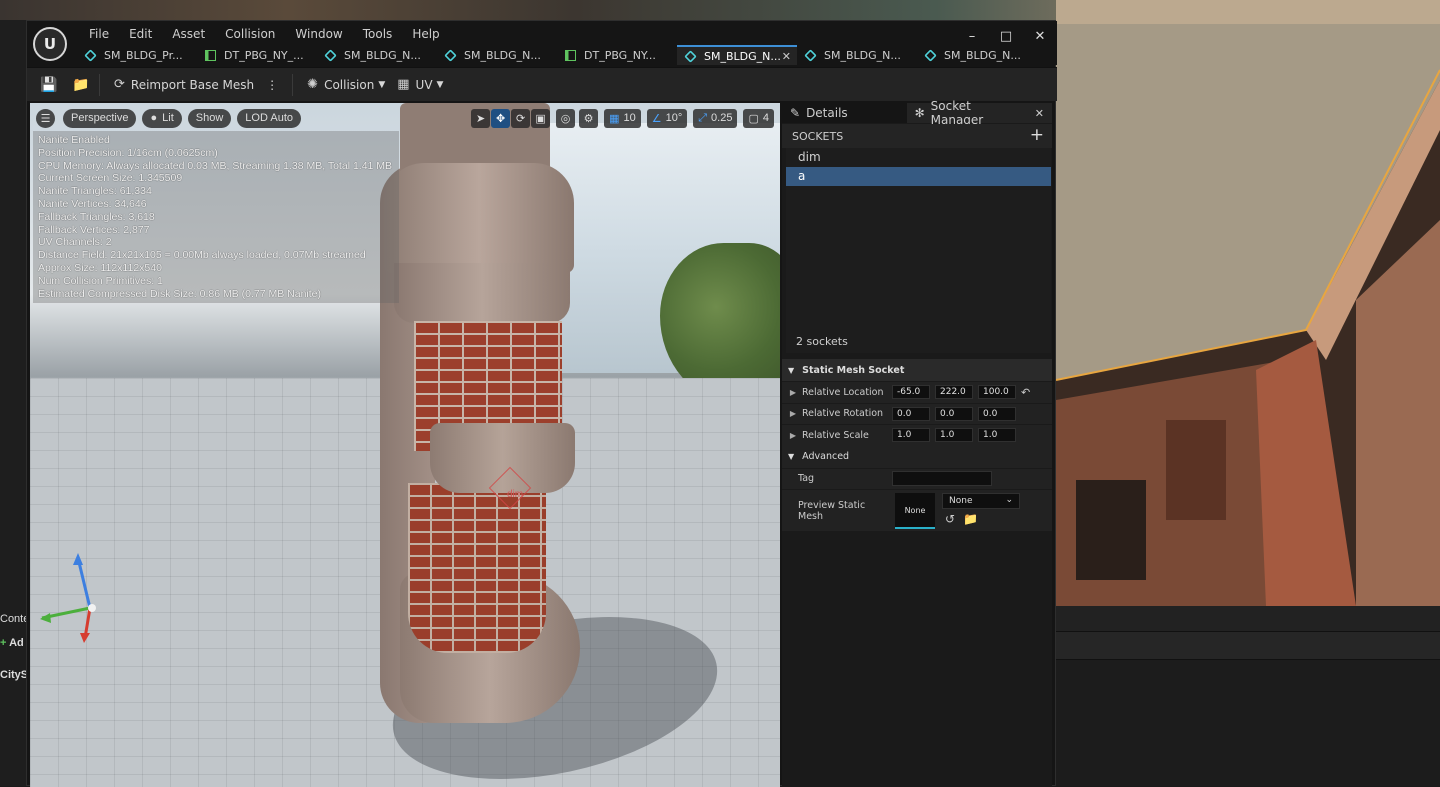 The width and height of the screenshot is (1440, 787). Describe the element at coordinates (477, 568) in the screenshot. I see `pillar-brick-lower` at that location.